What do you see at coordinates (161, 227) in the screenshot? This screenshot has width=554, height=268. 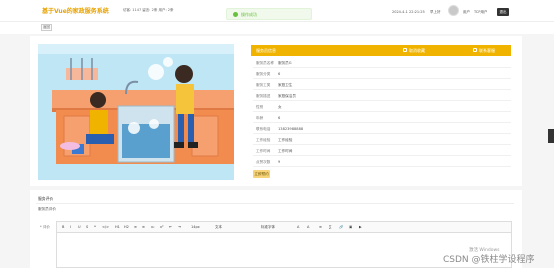 I see `superscript-button: x²` at bounding box center [161, 227].